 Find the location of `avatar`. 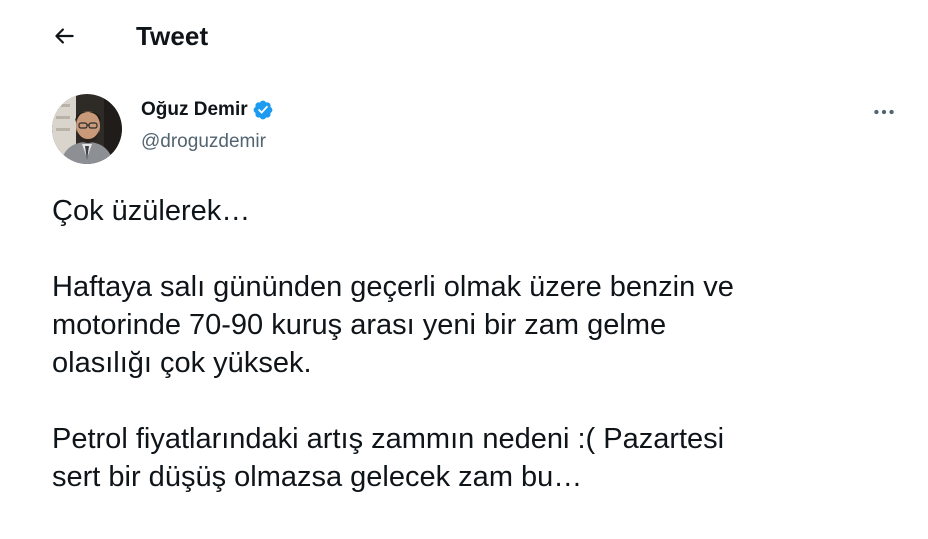

avatar is located at coordinates (87, 129).